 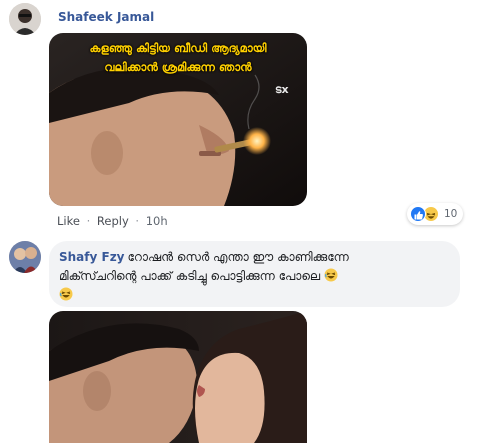 What do you see at coordinates (106, 17) in the screenshot?
I see `comment-author-name: Shafeek Jamal` at bounding box center [106, 17].